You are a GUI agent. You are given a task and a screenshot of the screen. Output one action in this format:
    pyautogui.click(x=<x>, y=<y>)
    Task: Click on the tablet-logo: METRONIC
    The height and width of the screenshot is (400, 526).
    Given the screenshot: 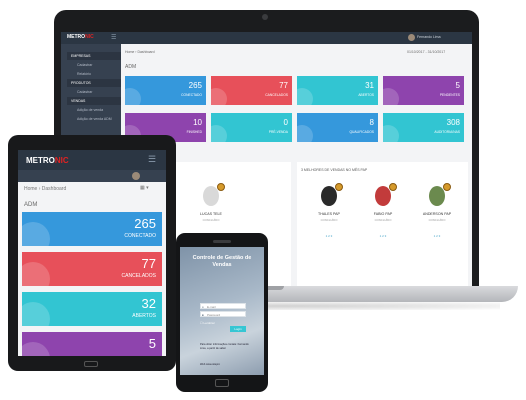 What is the action you would take?
    pyautogui.click(x=47, y=160)
    